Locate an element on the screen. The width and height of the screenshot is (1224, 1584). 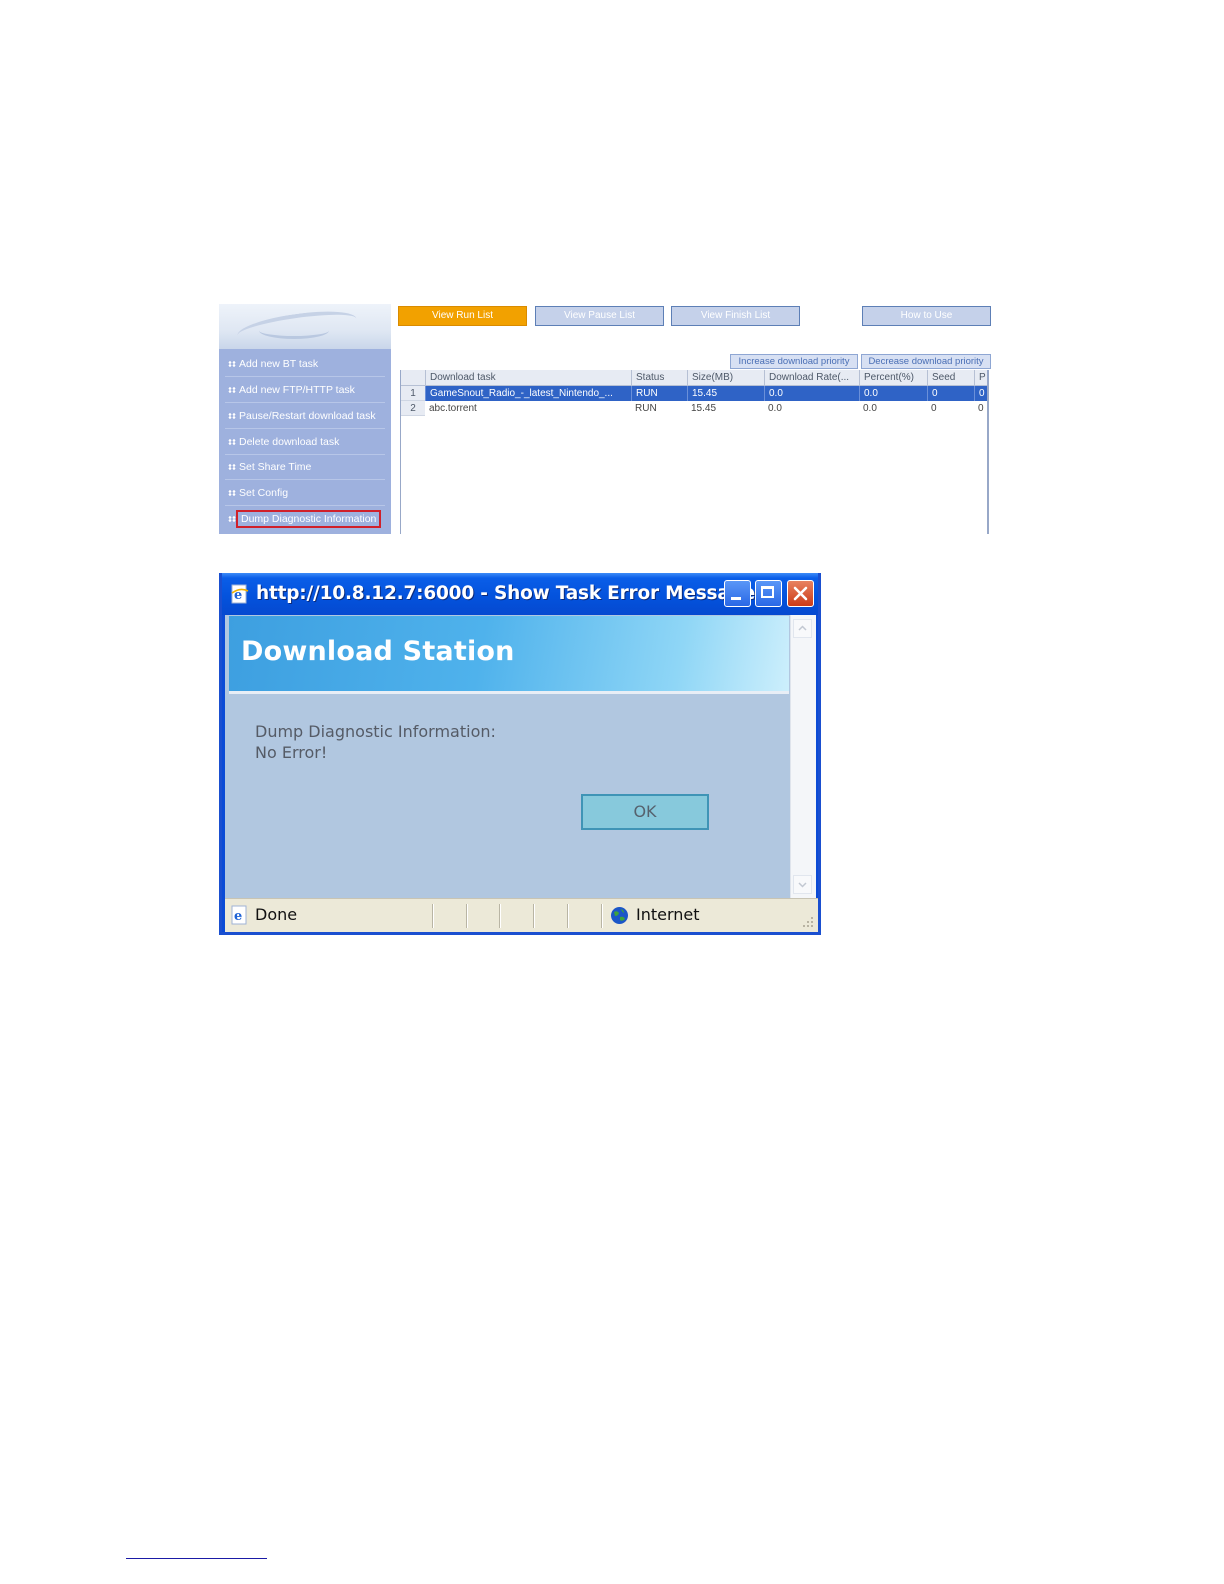
sidebar-item-delete-task: Delete download task is located at coordinates (305, 442).